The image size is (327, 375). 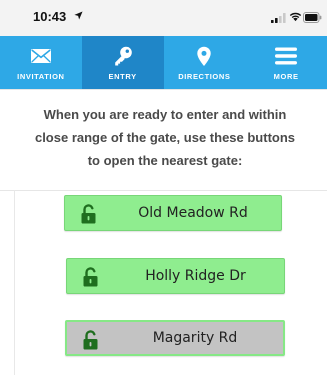 What do you see at coordinates (14, 282) in the screenshot?
I see `content-border` at bounding box center [14, 282].